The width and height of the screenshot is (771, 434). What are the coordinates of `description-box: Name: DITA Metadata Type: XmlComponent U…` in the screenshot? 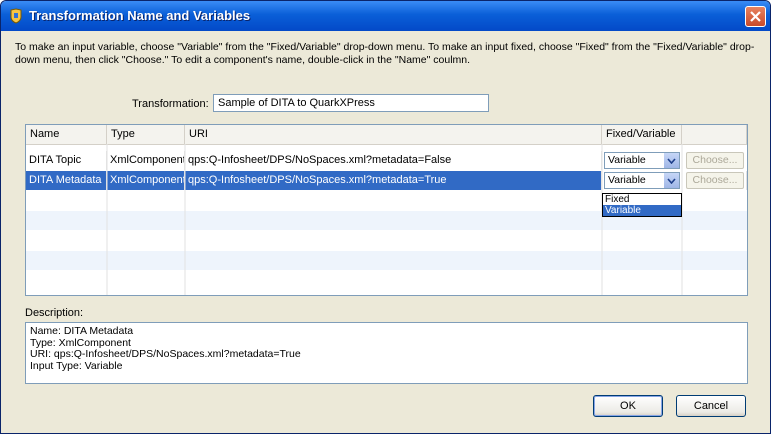 It's located at (386, 353).